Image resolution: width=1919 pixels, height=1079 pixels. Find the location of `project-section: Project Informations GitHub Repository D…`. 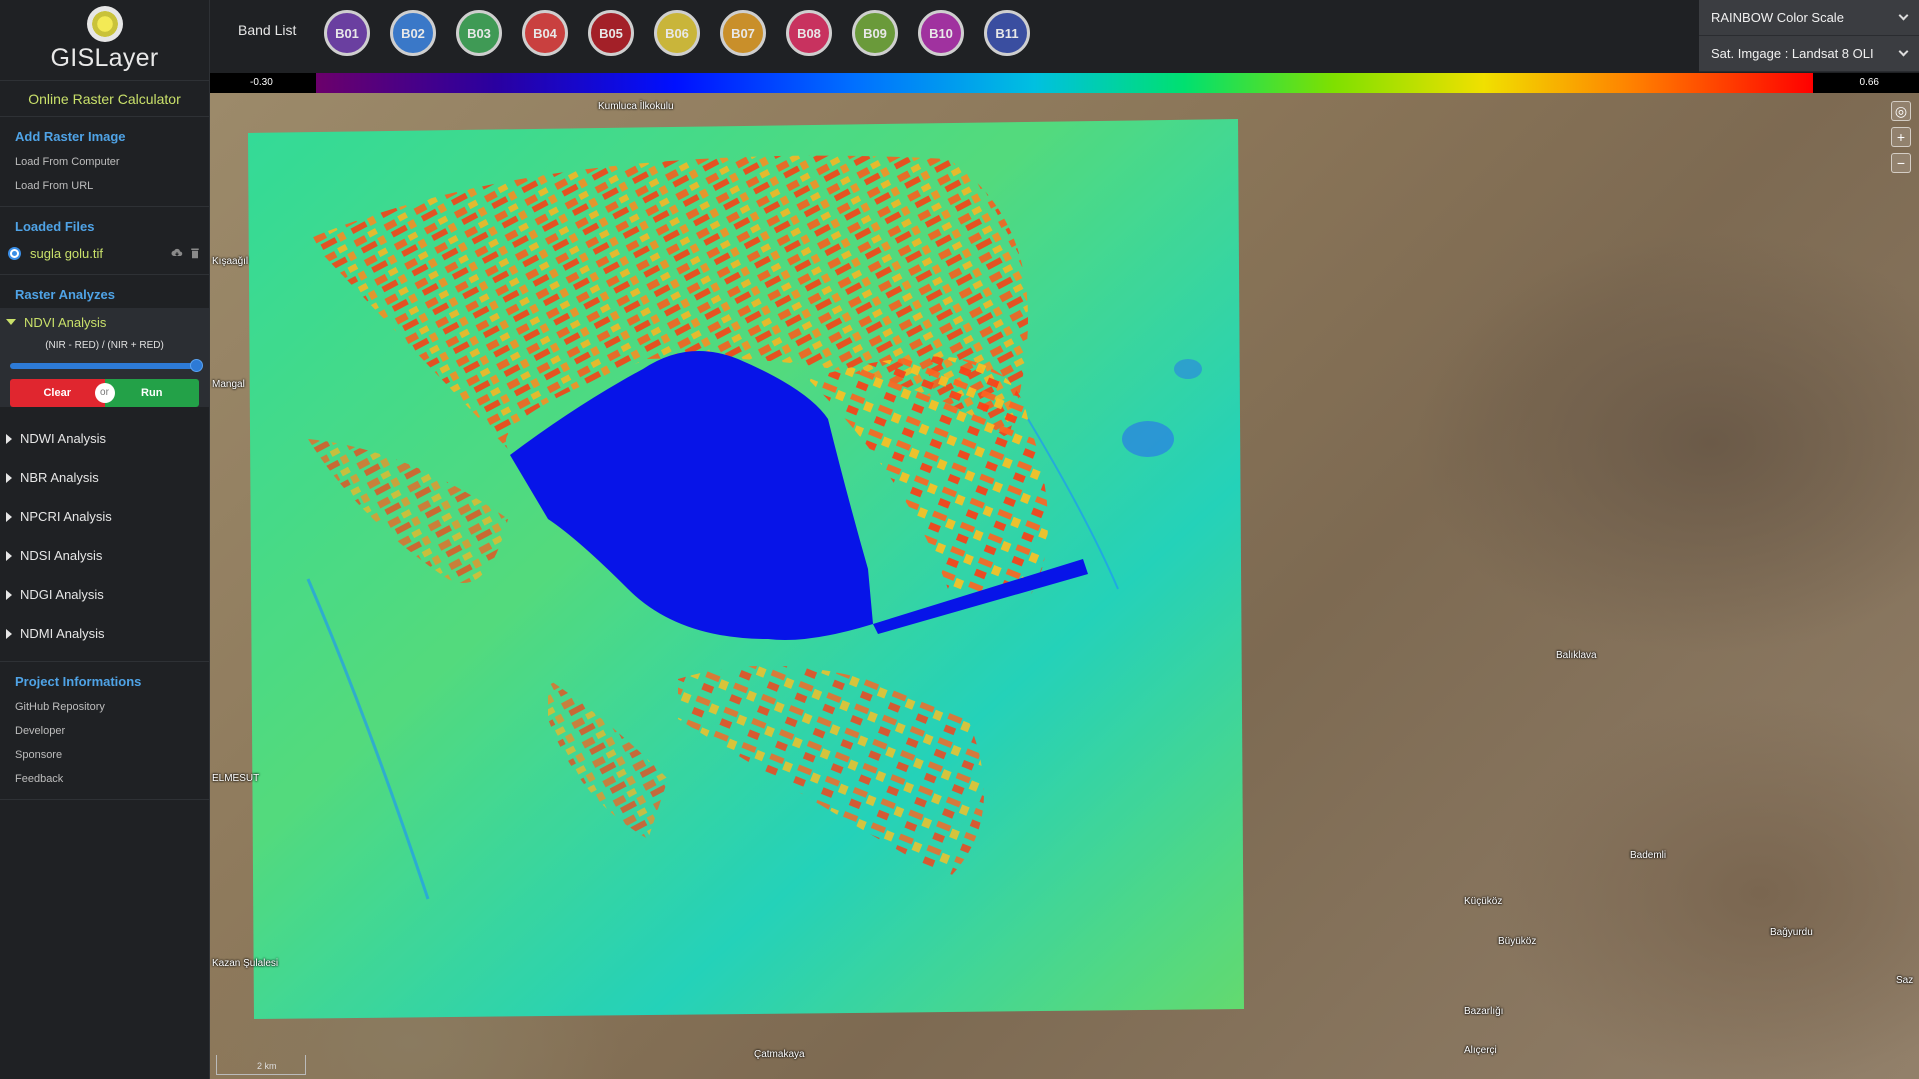

project-section: Project Informations GitHub Repository D… is located at coordinates (104, 731).